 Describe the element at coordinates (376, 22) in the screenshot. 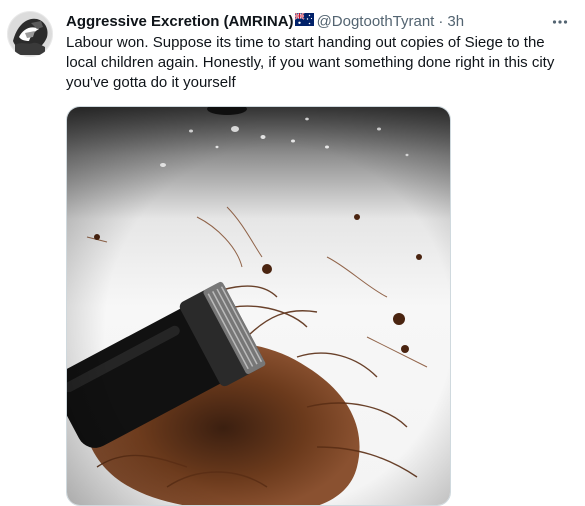

I see `author-handle: @DogtoothTyrant` at that location.